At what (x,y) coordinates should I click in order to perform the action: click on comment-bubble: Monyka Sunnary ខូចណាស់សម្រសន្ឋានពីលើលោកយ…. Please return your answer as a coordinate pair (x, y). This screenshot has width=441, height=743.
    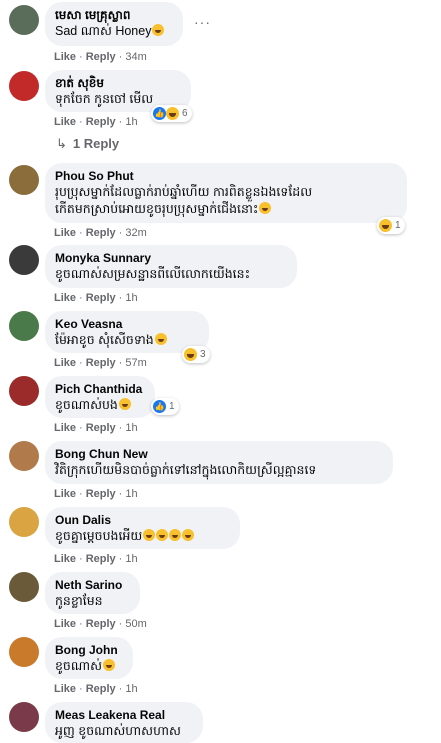
    Looking at the image, I should click on (171, 266).